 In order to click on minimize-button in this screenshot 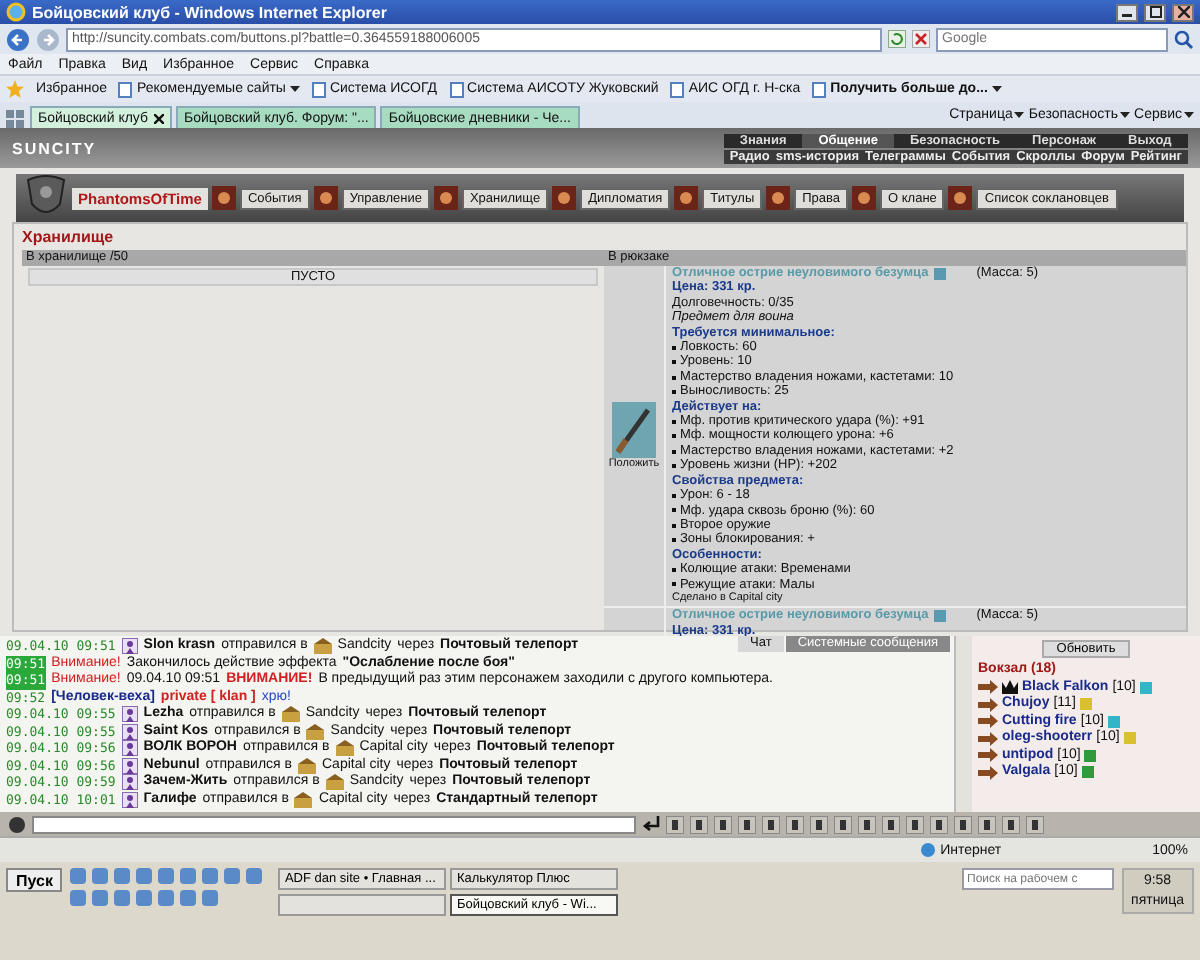, I will do `click(1127, 12)`.